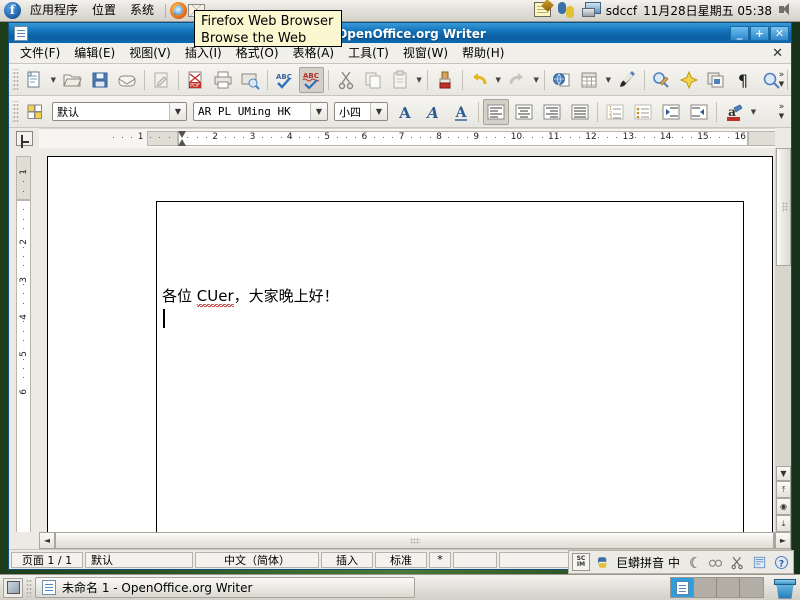 The height and width of the screenshot is (600, 800). Describe the element at coordinates (566, 10) in the screenshot. I see `python-tray-icon` at that location.